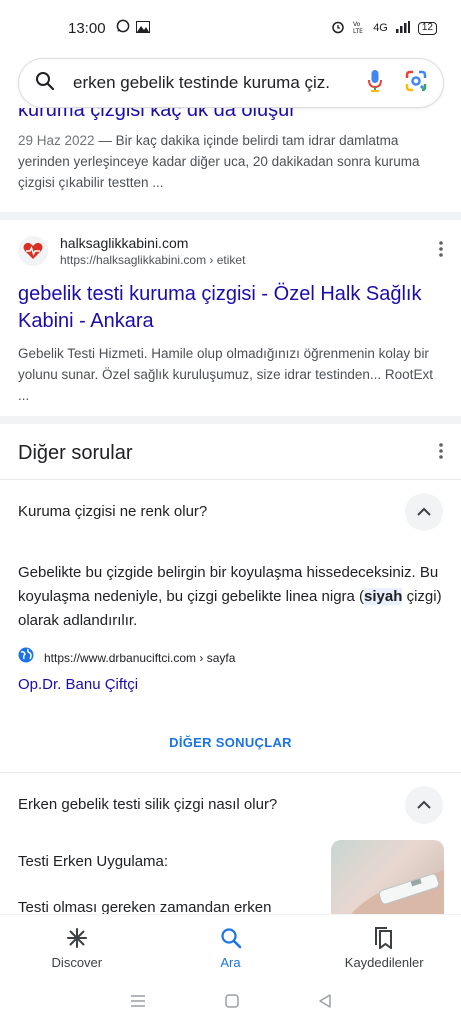  Describe the element at coordinates (75, 452) in the screenshot. I see `paa-title: Diğer sorular` at that location.